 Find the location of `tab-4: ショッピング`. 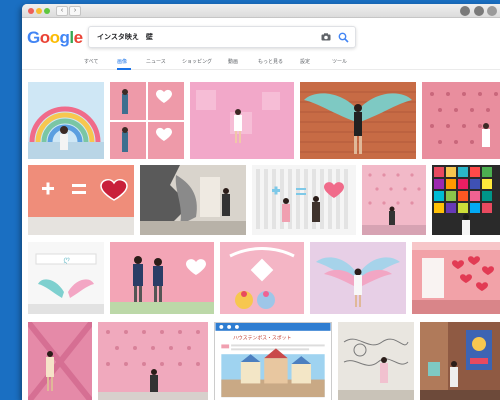

tab-4: ショッピング is located at coordinates (197, 61).